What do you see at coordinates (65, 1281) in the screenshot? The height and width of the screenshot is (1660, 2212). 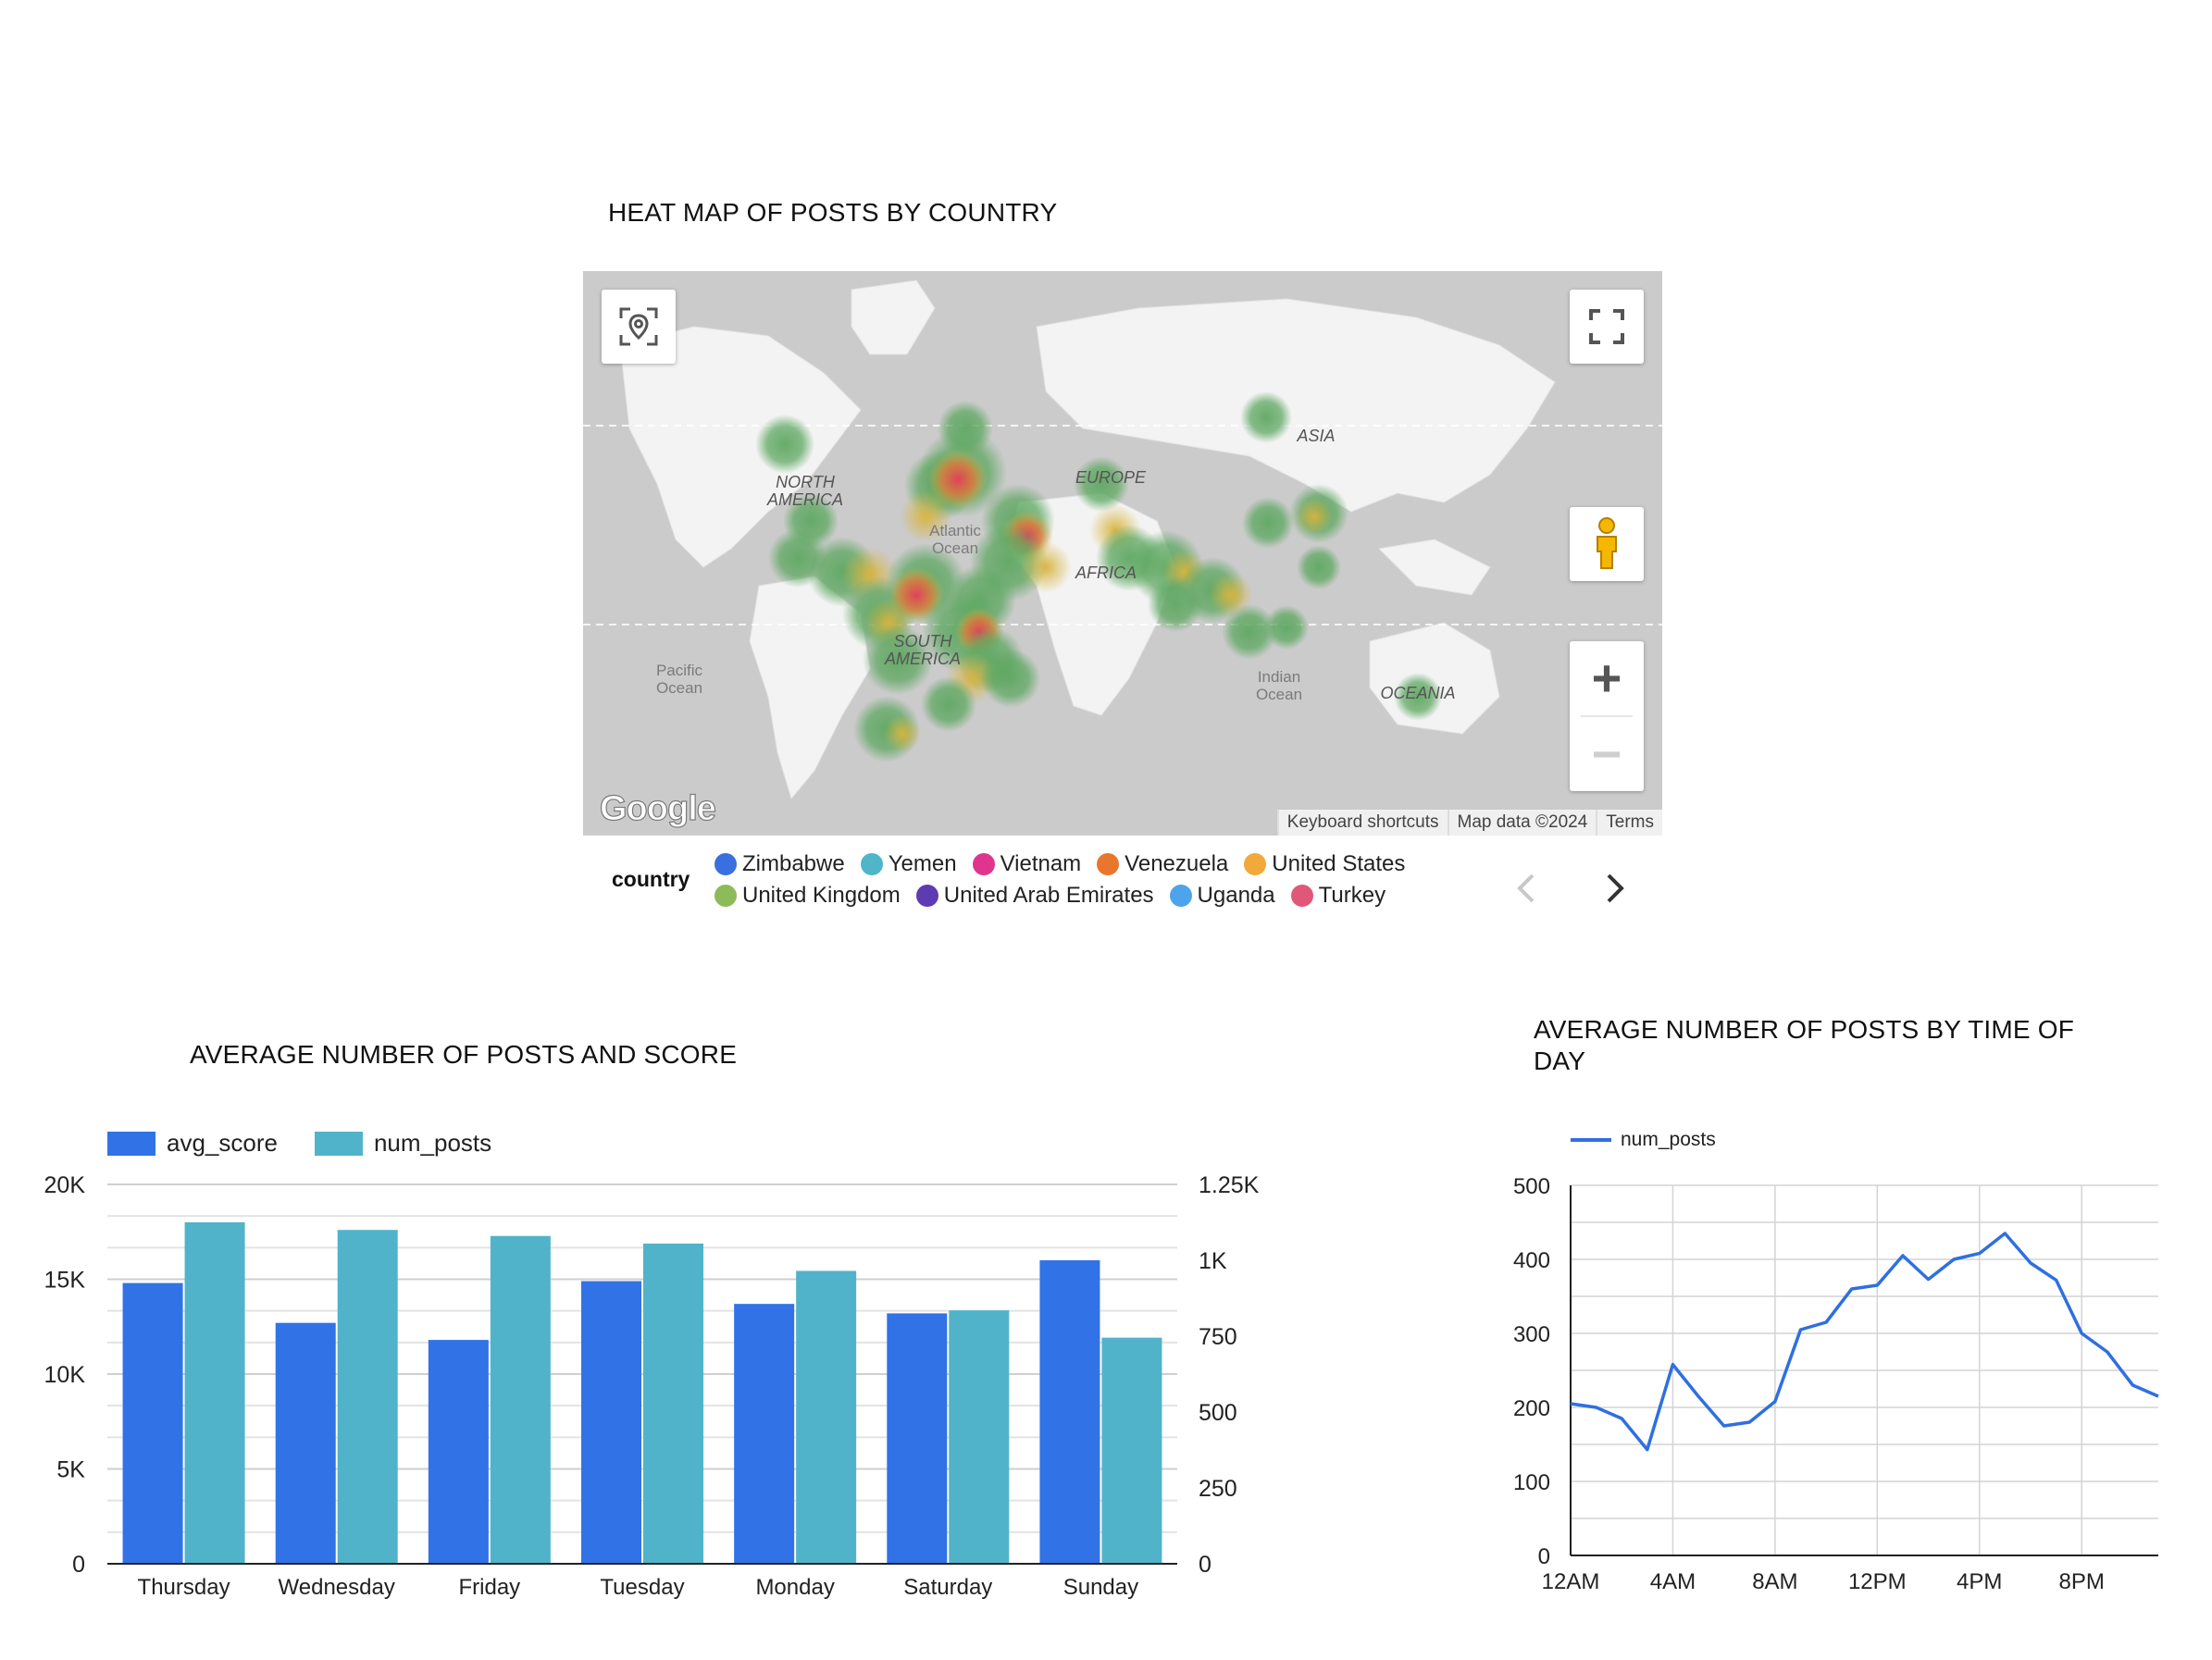 I see `y-left-tick-label: 15K` at bounding box center [65, 1281].